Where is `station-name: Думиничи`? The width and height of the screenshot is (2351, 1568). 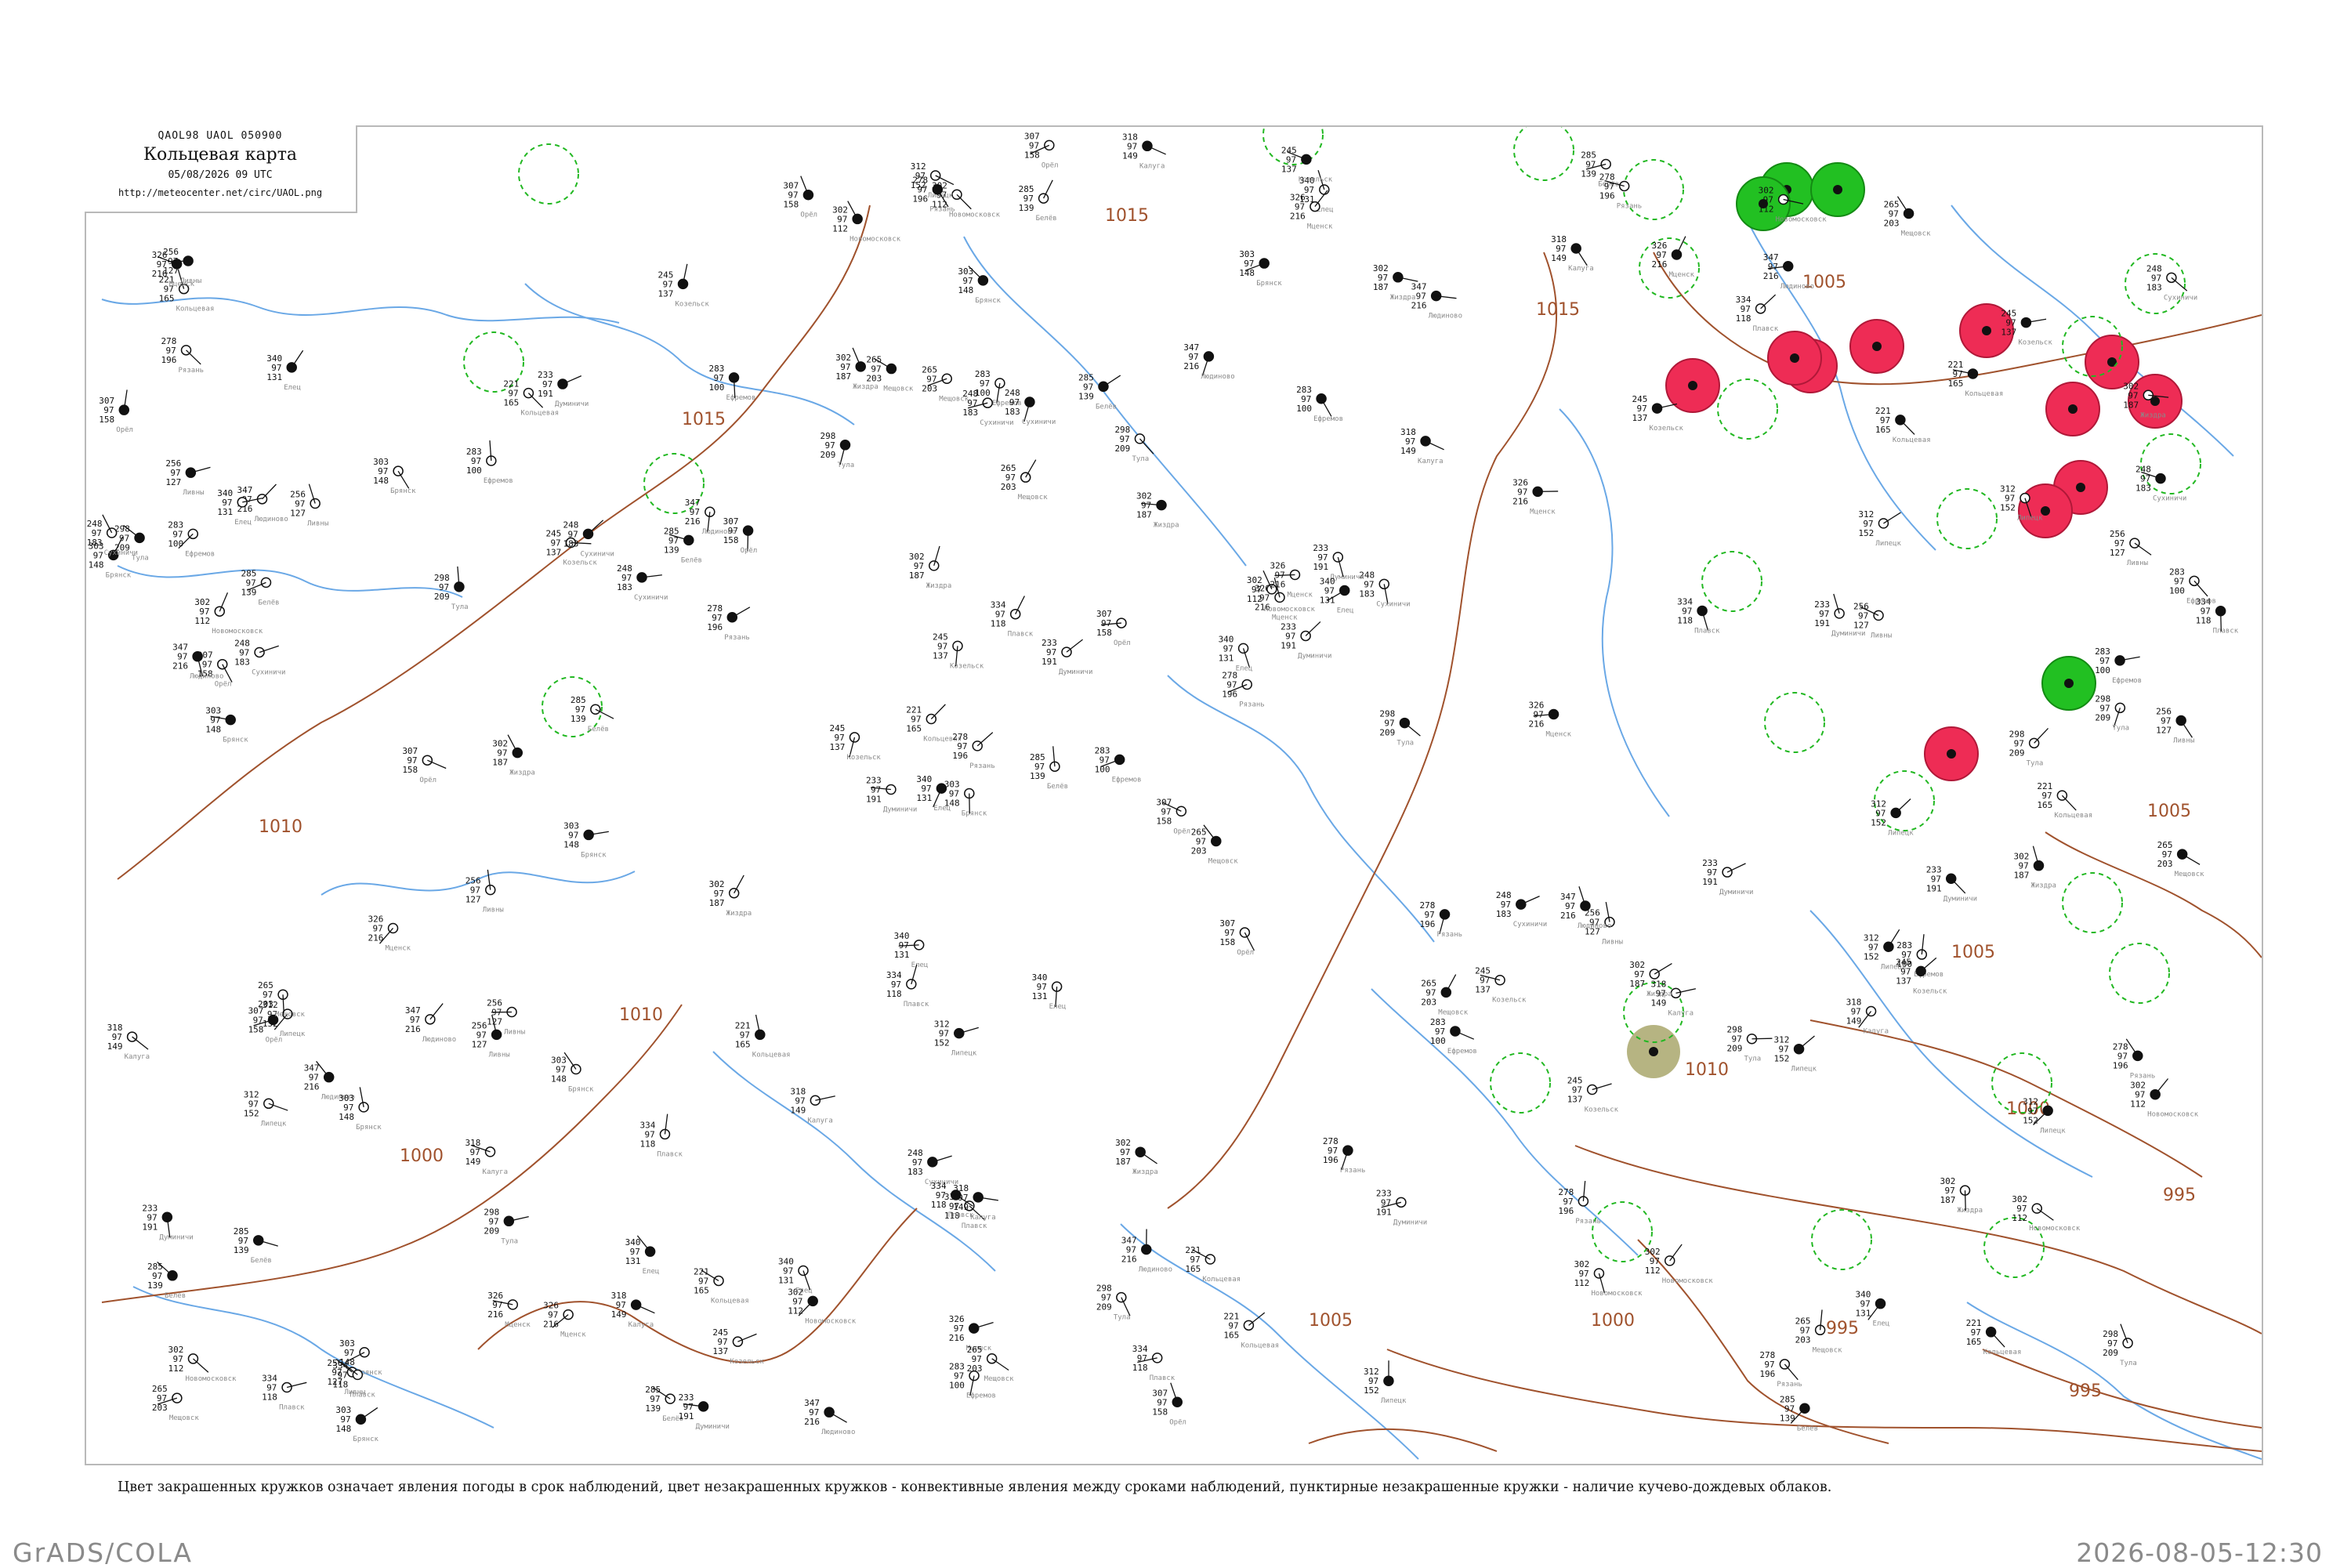
station-name: Думиничи is located at coordinates (1848, 634).